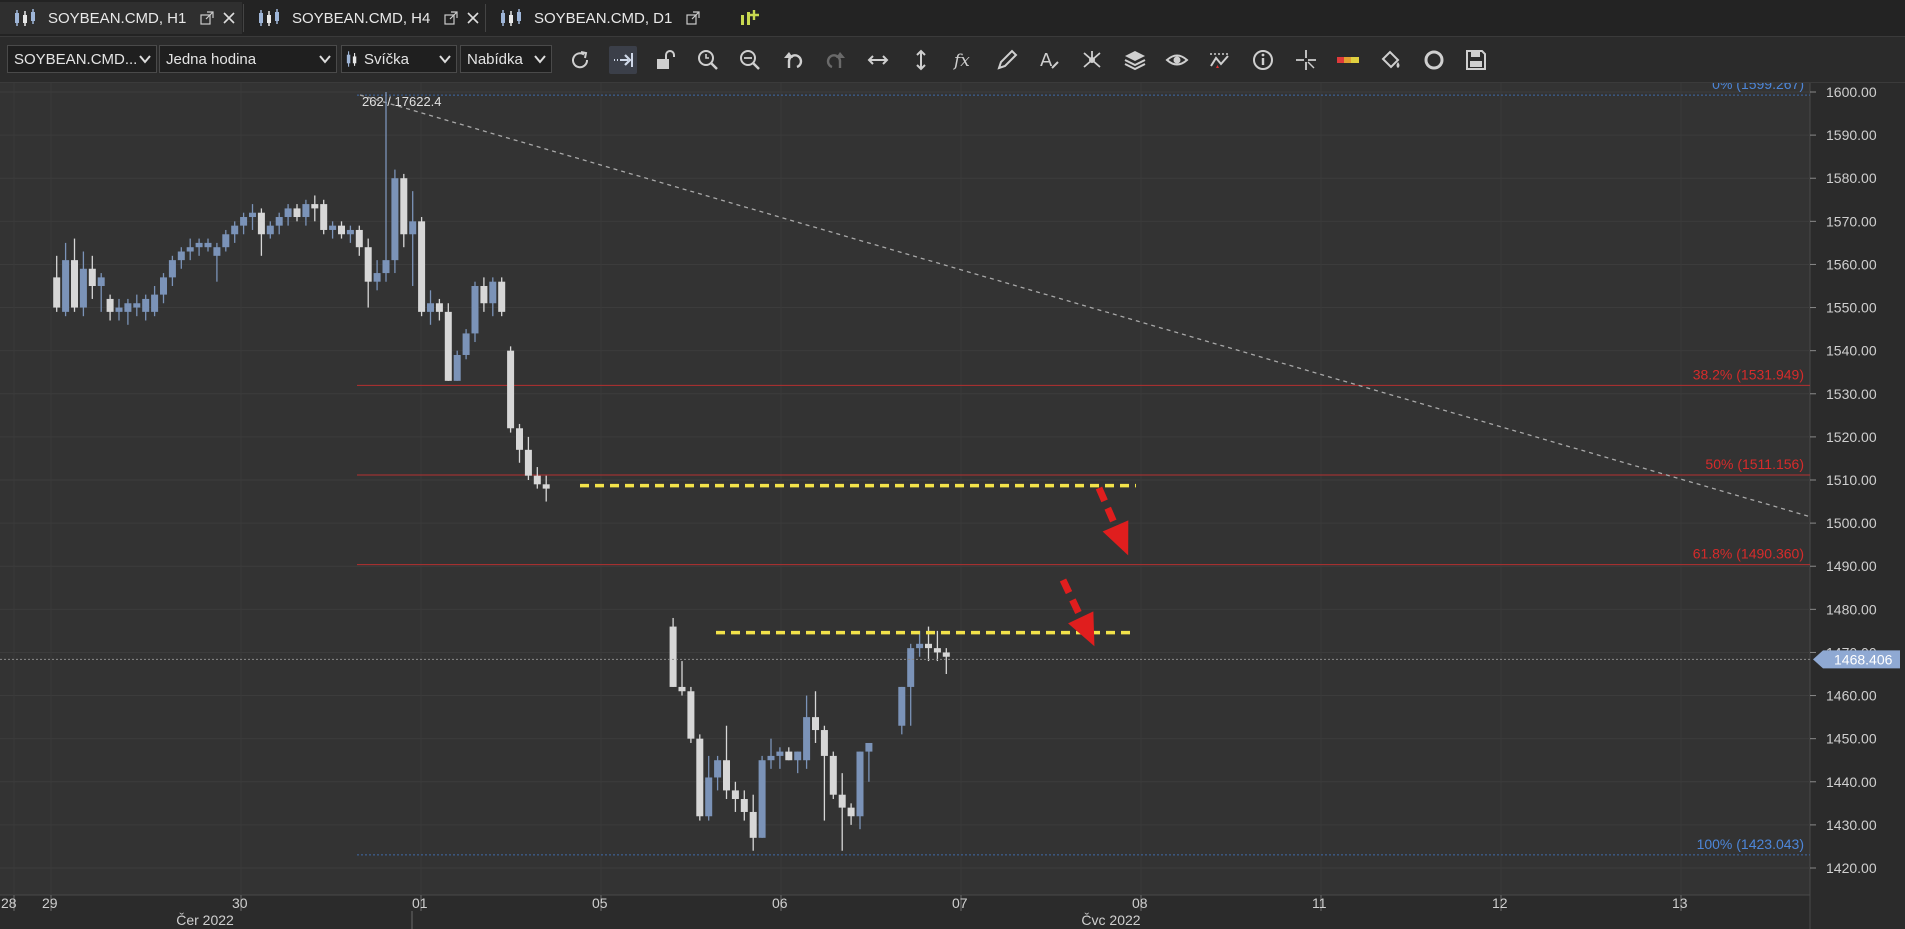  I want to click on info-button, so click(1263, 60).